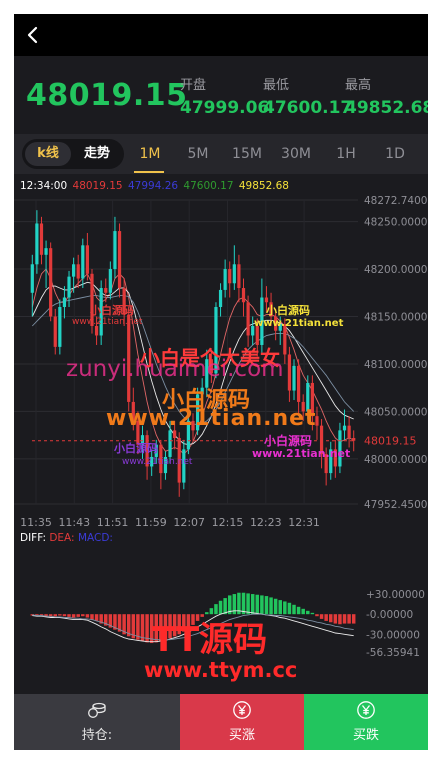 This screenshot has width=442, height=764. What do you see at coordinates (36, 522) in the screenshot?
I see `time-axis-label: 11:35` at bounding box center [36, 522].